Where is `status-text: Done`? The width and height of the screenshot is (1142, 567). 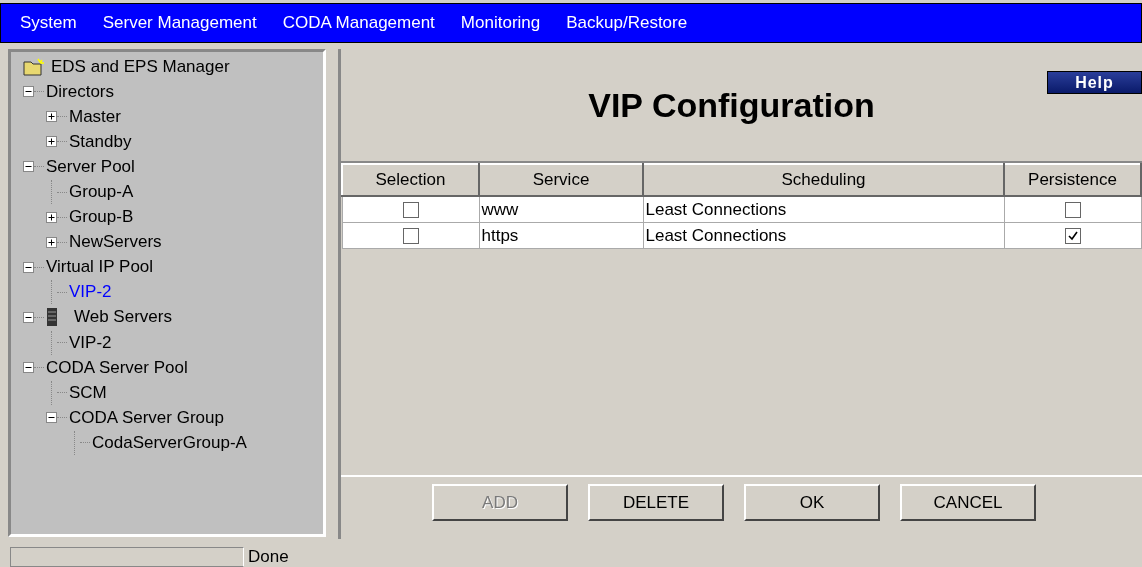 status-text: Done is located at coordinates (268, 557).